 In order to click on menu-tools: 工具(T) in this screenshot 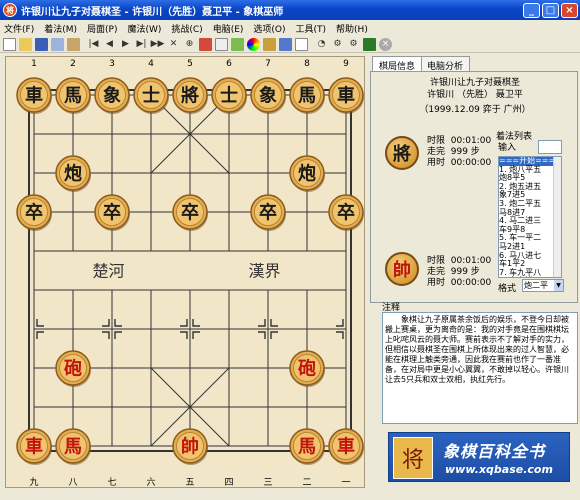, I will do `click(311, 28)`.